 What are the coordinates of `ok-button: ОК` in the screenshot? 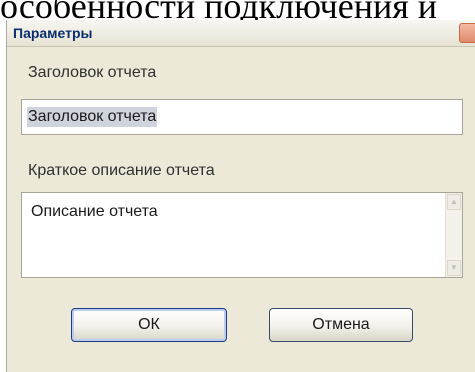 It's located at (149, 325).